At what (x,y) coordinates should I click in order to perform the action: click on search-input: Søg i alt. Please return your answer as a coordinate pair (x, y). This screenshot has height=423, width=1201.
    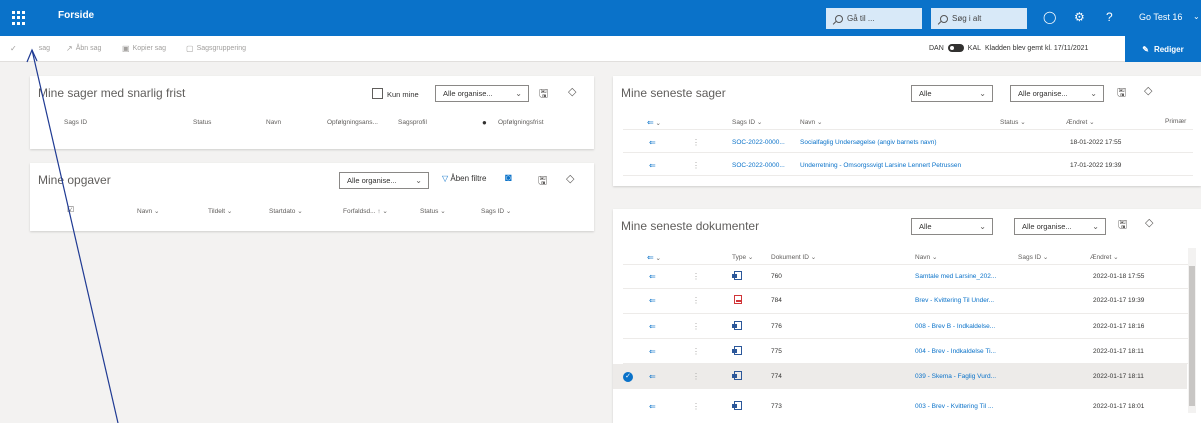
    Looking at the image, I should click on (979, 18).